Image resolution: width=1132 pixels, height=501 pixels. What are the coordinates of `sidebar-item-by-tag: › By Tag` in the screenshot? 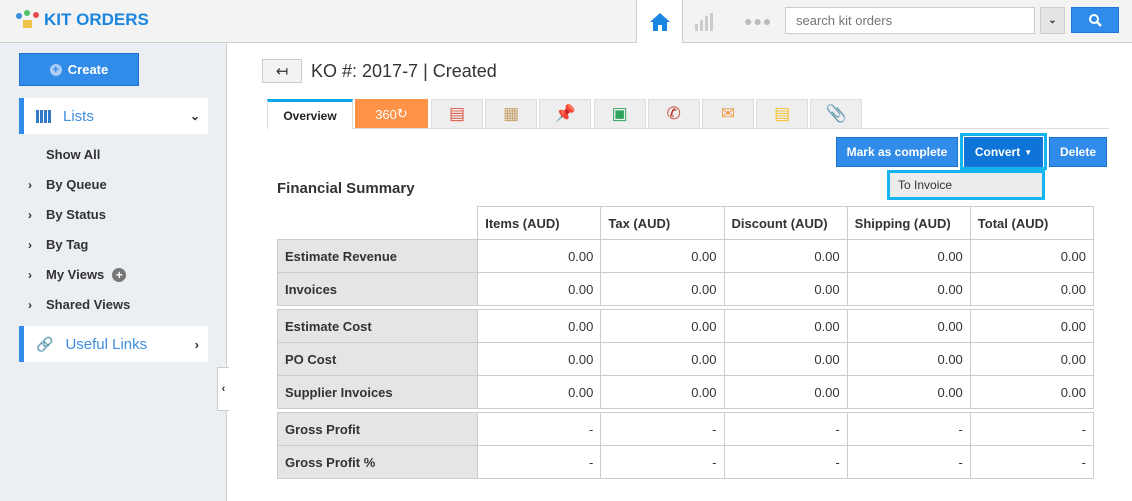 It's located at (58, 244).